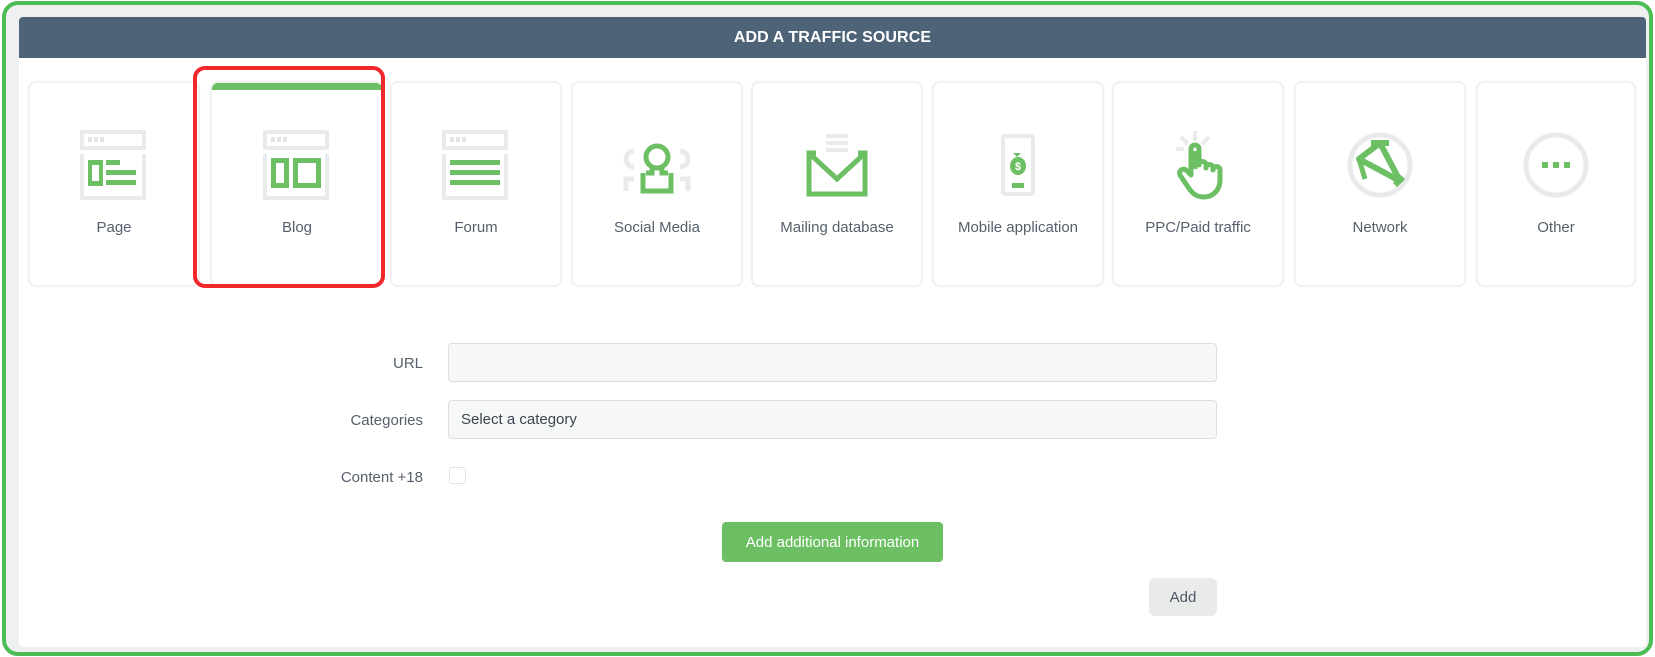  What do you see at coordinates (837, 227) in the screenshot?
I see `source-card-label: Mailing database` at bounding box center [837, 227].